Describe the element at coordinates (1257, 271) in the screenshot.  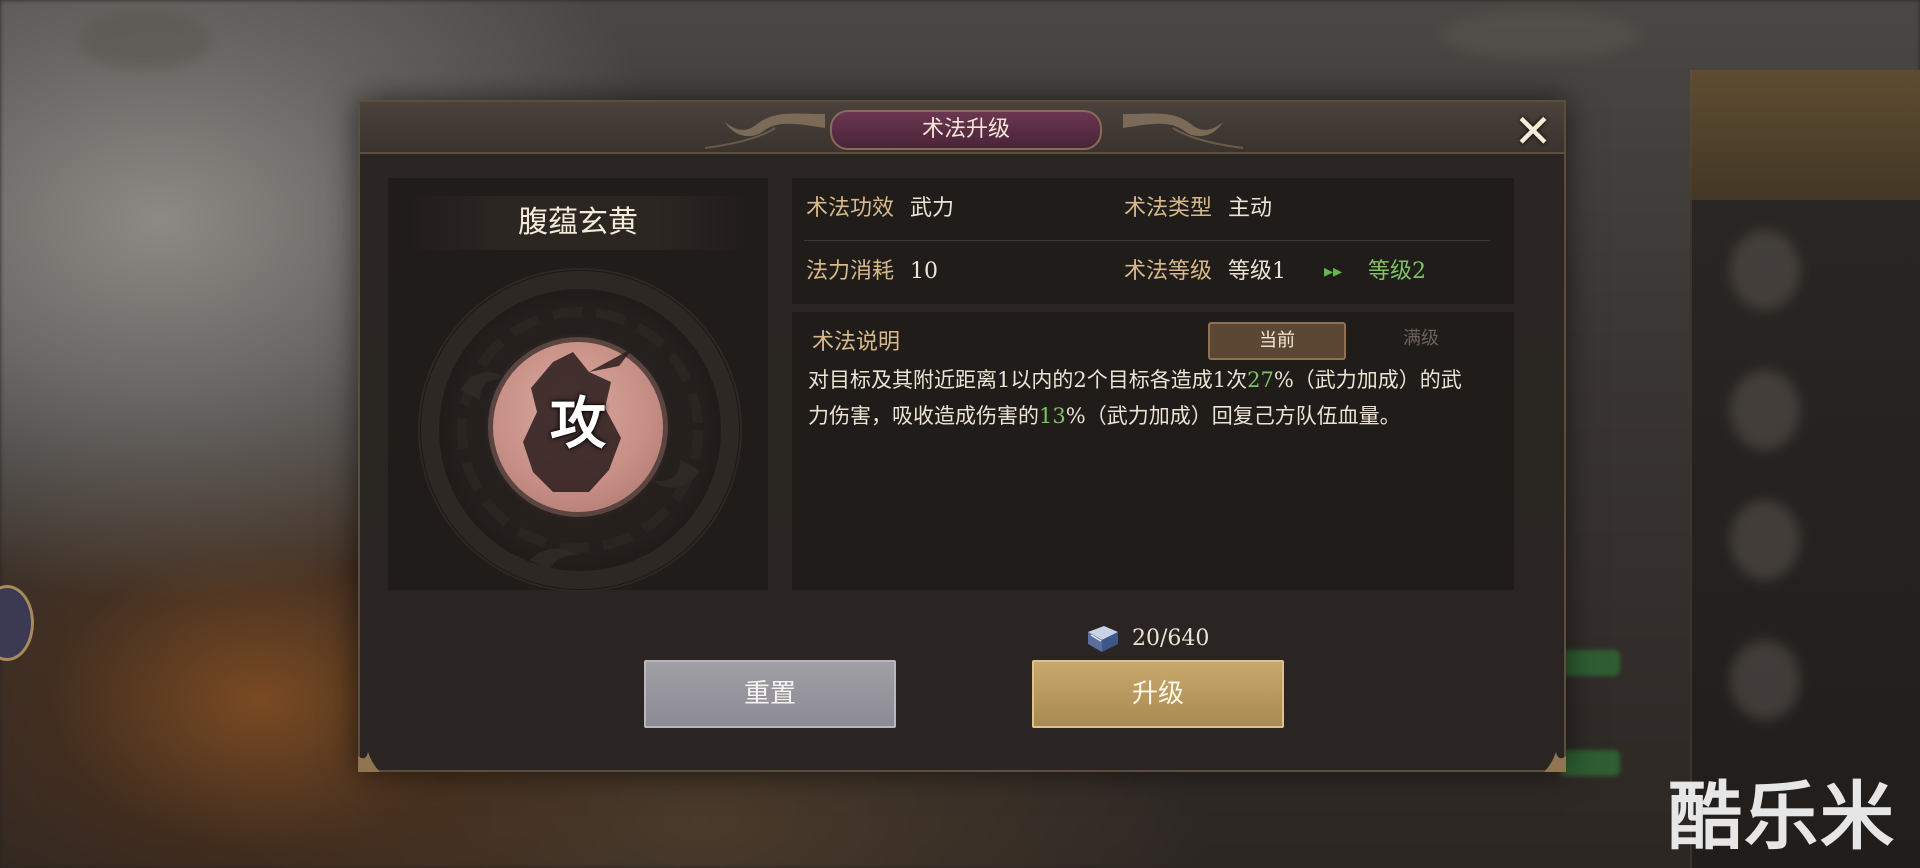
I see `current-level: 等级1` at that location.